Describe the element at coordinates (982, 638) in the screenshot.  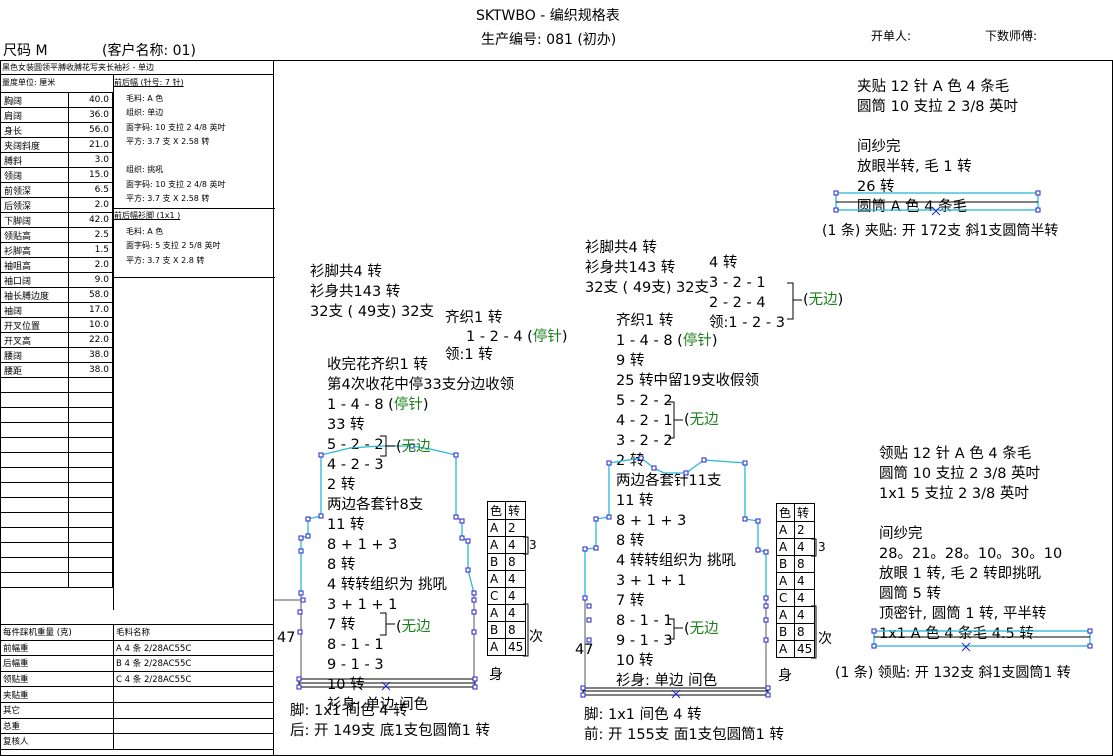
I see `neck-band-shape` at that location.